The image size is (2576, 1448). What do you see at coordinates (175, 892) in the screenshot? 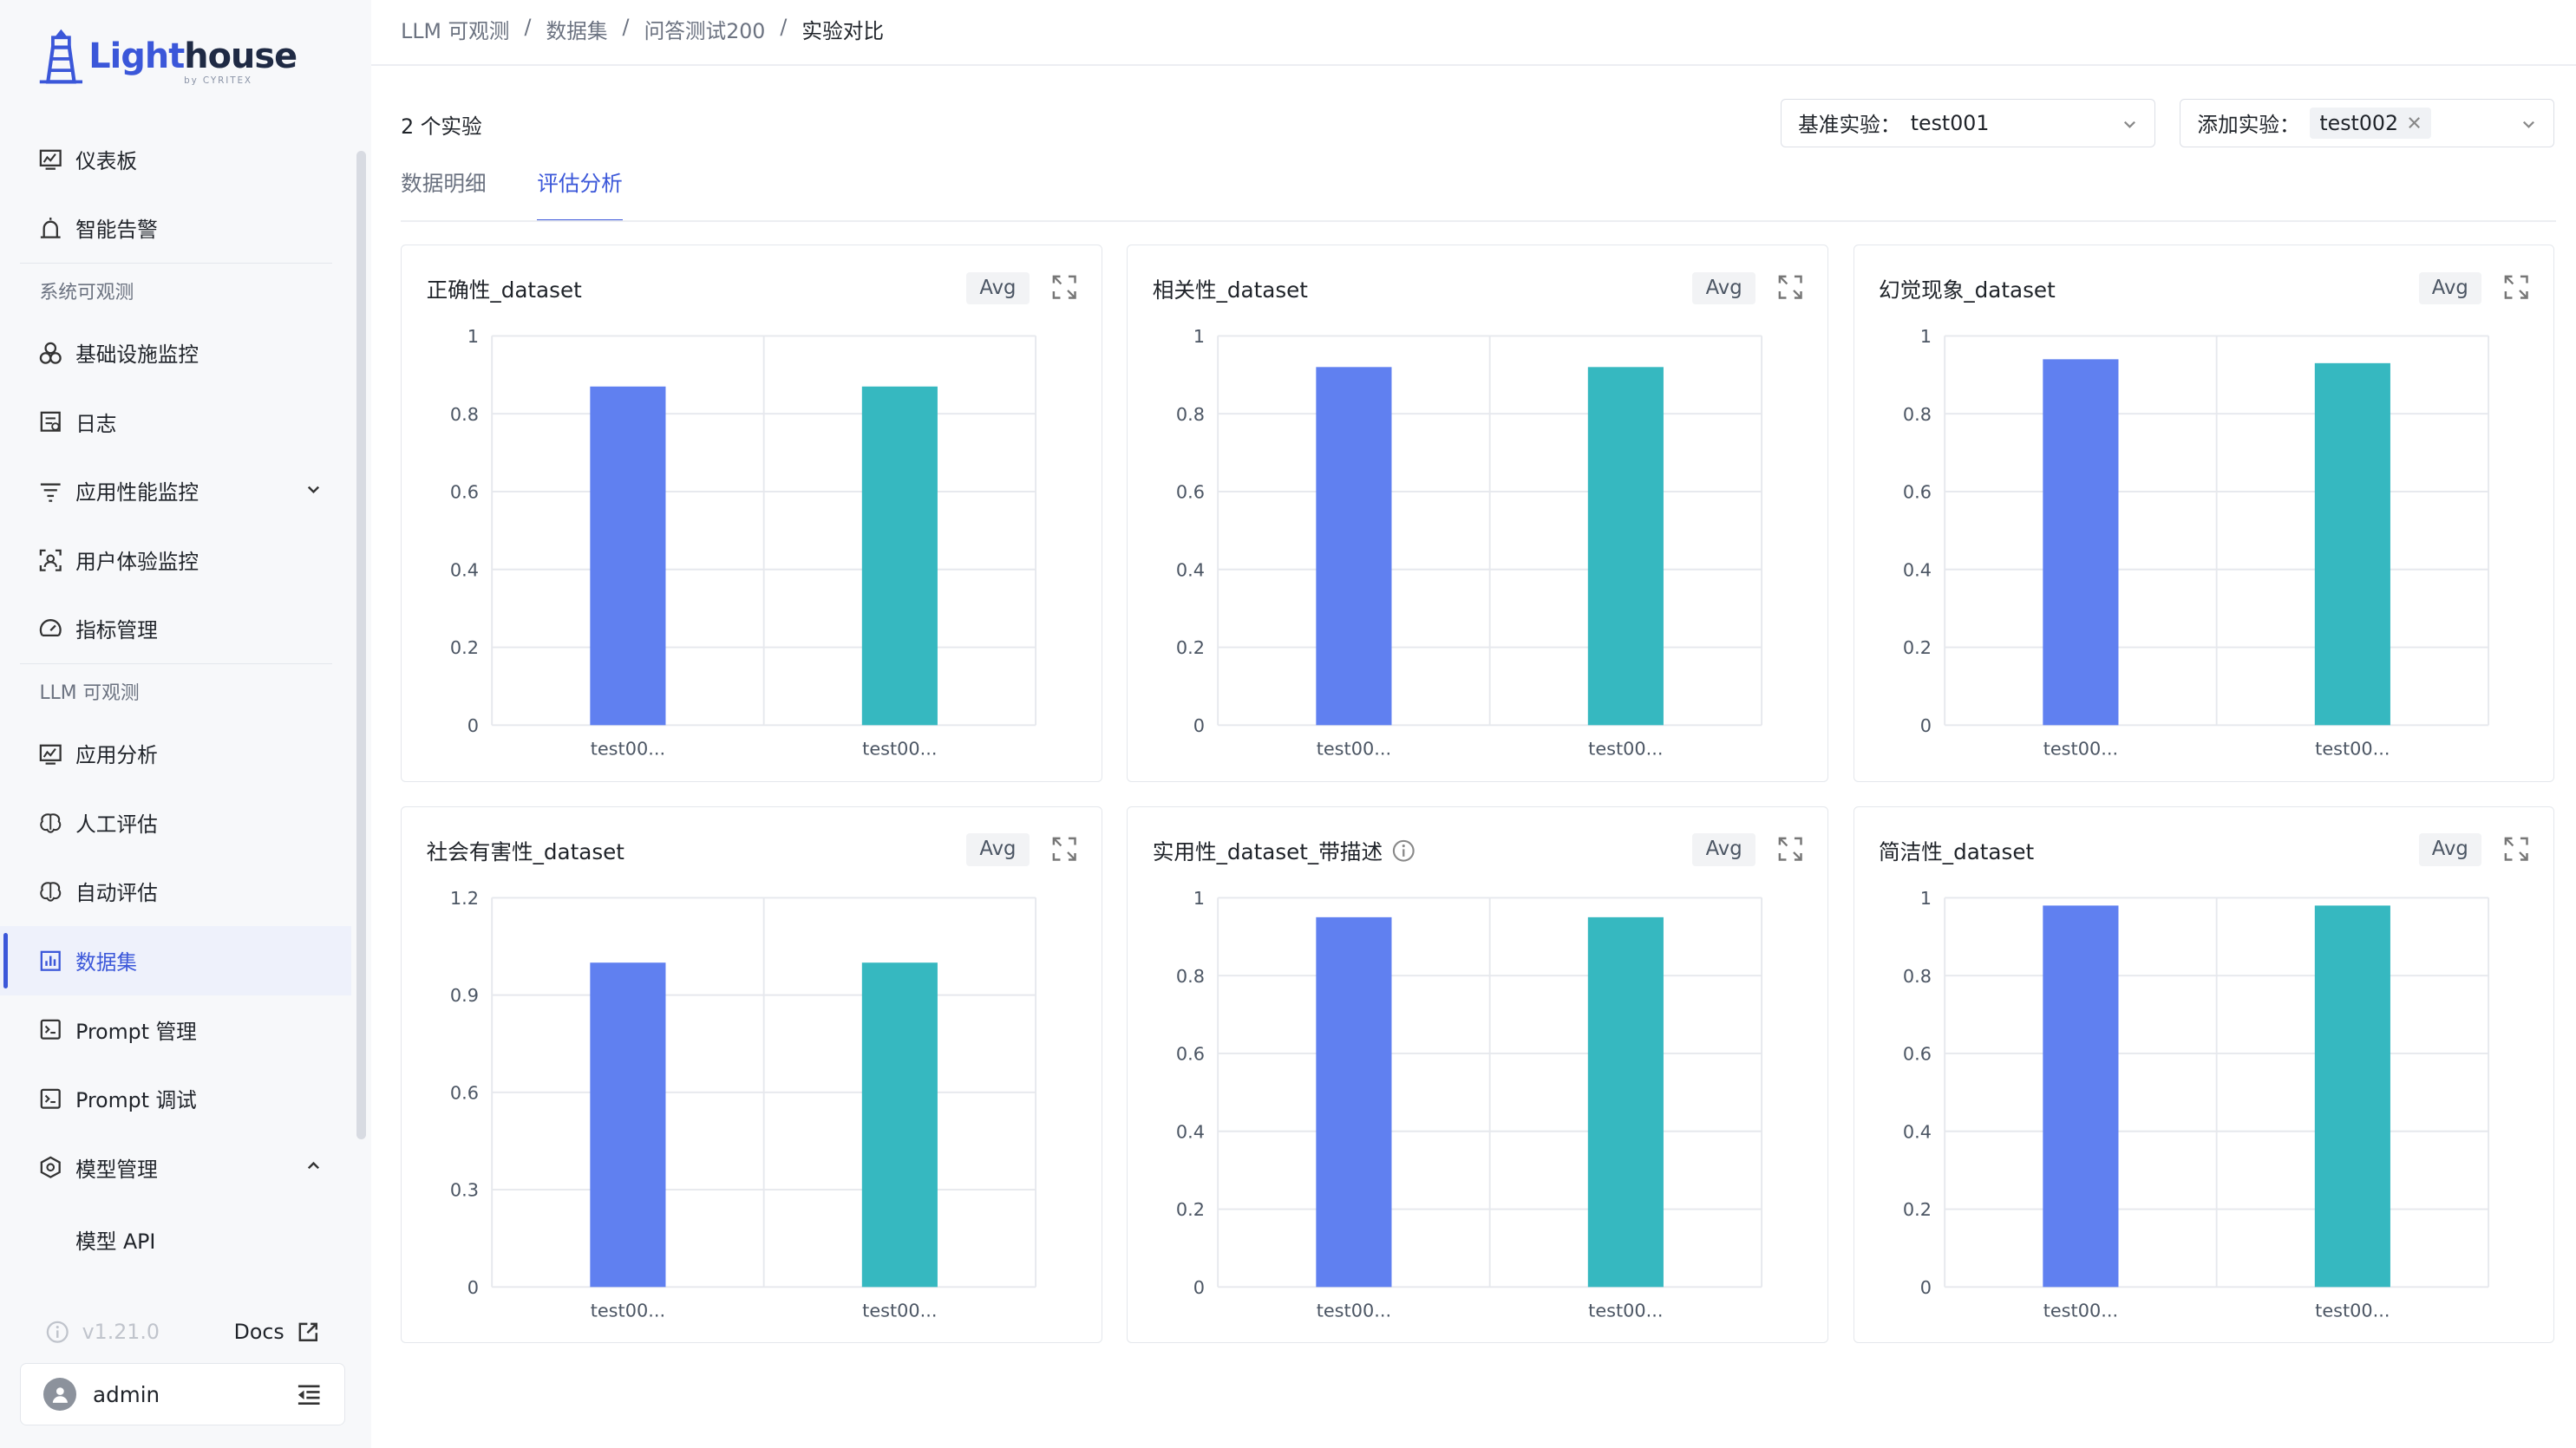
I see `sidebar-item-auto-eval: 自动评估` at bounding box center [175, 892].